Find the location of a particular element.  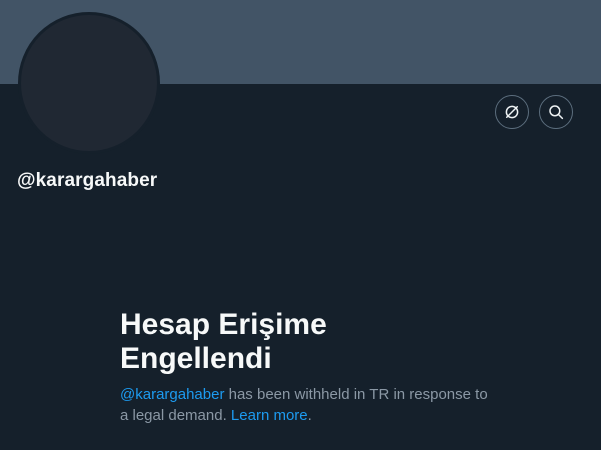

no-sync-circle-icon is located at coordinates (512, 112).